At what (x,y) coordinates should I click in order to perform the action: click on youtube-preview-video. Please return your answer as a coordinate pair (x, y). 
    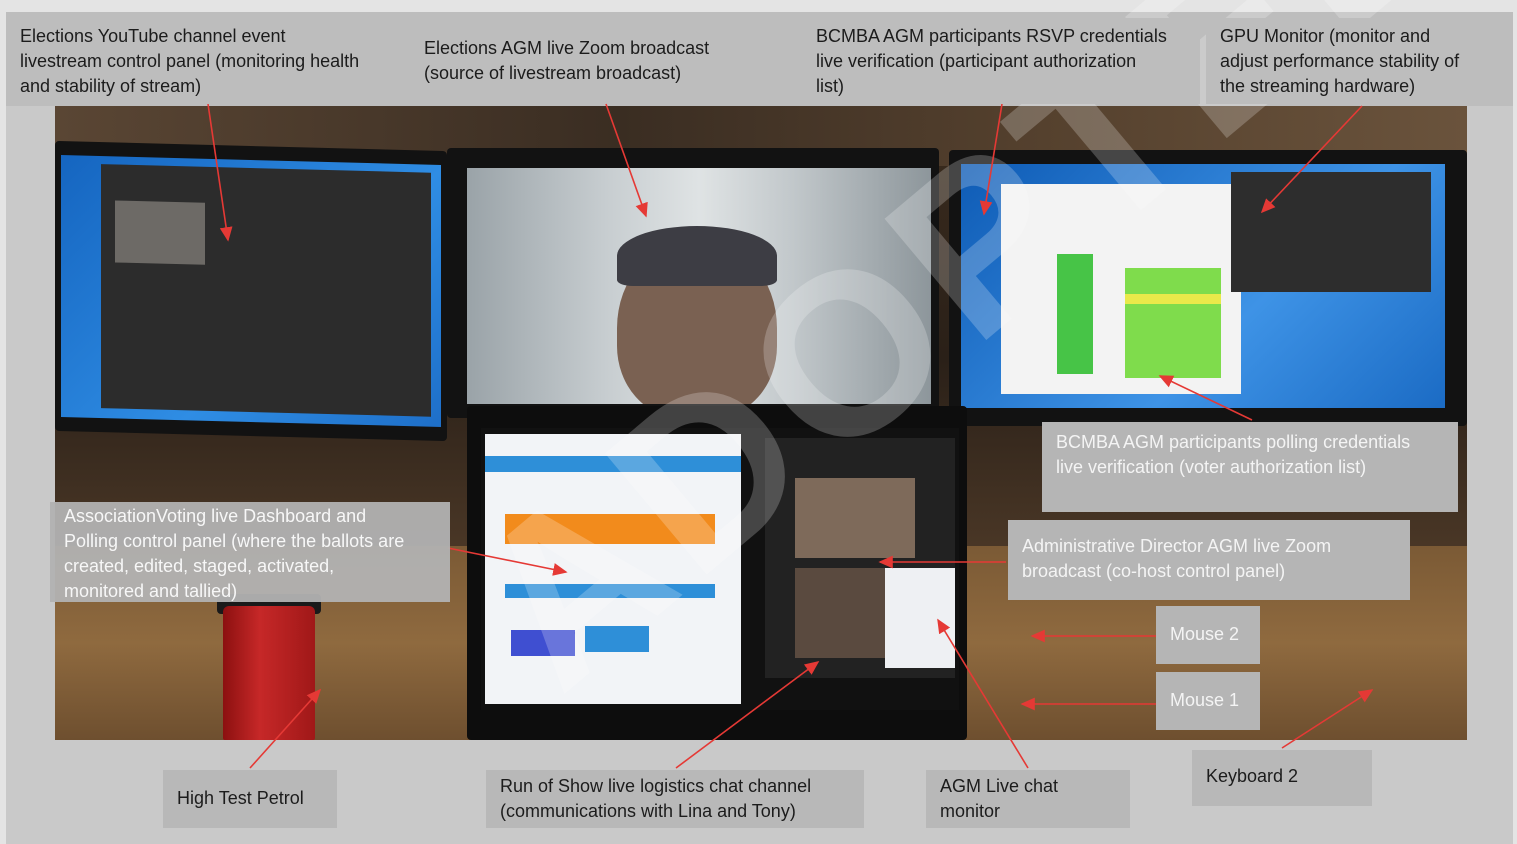
    Looking at the image, I should click on (160, 232).